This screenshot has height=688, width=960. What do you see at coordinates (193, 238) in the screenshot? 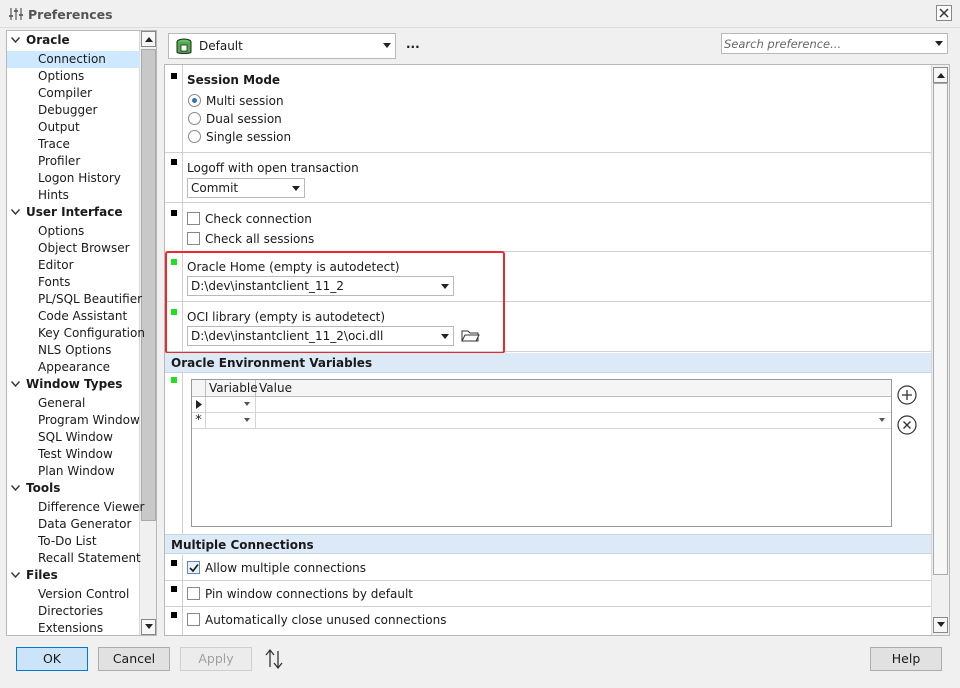
I see `check-all-sessions-checkbox` at bounding box center [193, 238].